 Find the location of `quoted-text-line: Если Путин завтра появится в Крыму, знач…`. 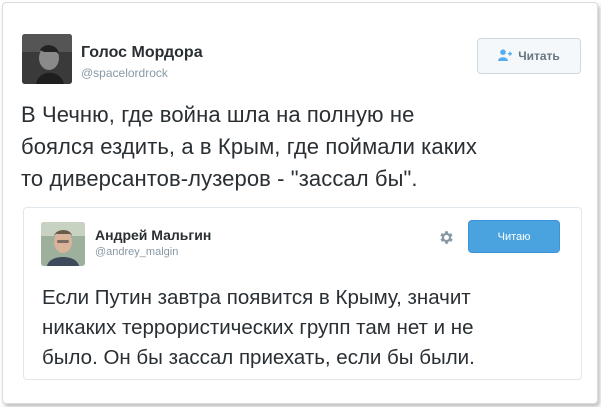

quoted-text-line: Если Путин завтра появится в Крыму, знач… is located at coordinates (256, 297).